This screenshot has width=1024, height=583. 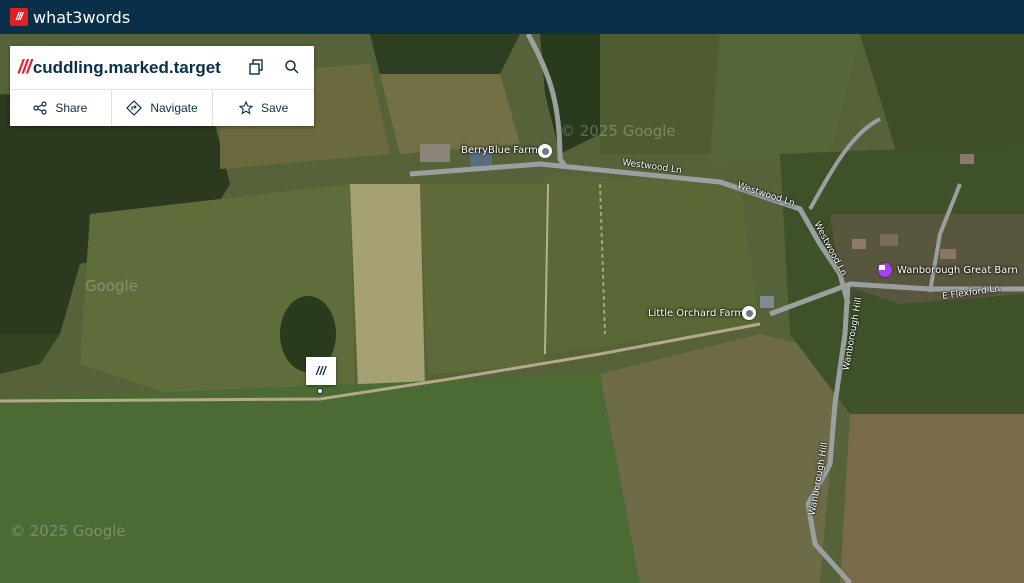 What do you see at coordinates (696, 313) in the screenshot?
I see `poi-label-little-orchard: Little Orchard Farm` at bounding box center [696, 313].